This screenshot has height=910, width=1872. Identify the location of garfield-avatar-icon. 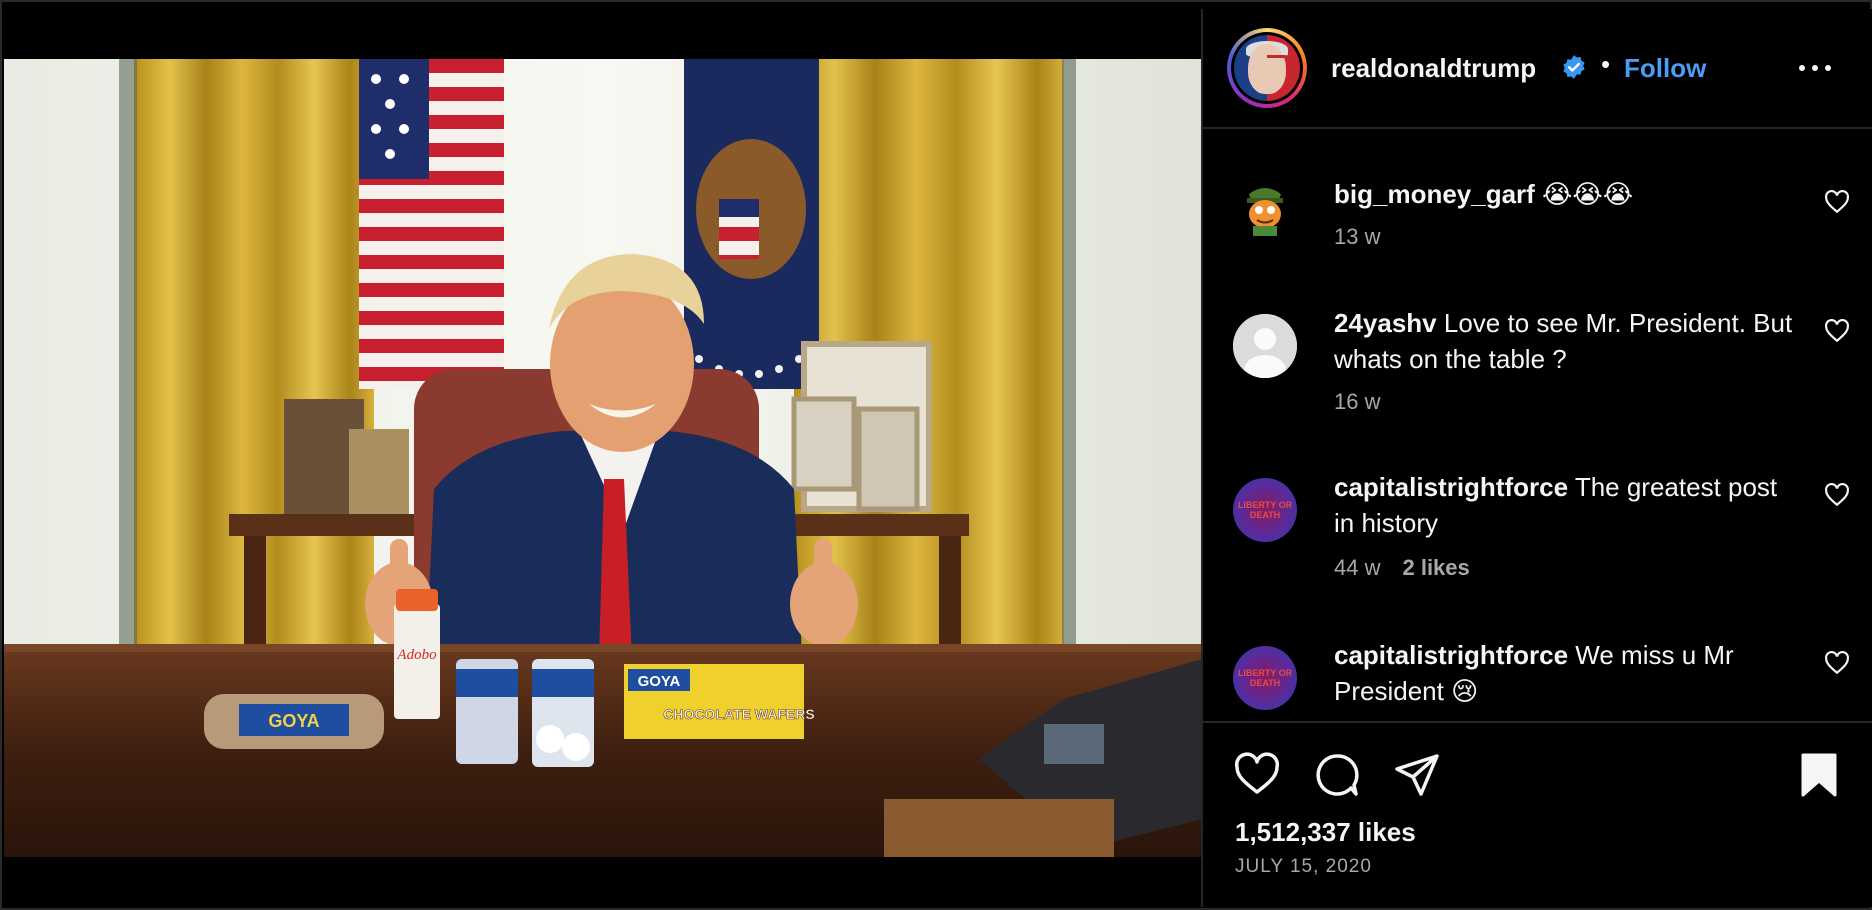
(1265, 208).